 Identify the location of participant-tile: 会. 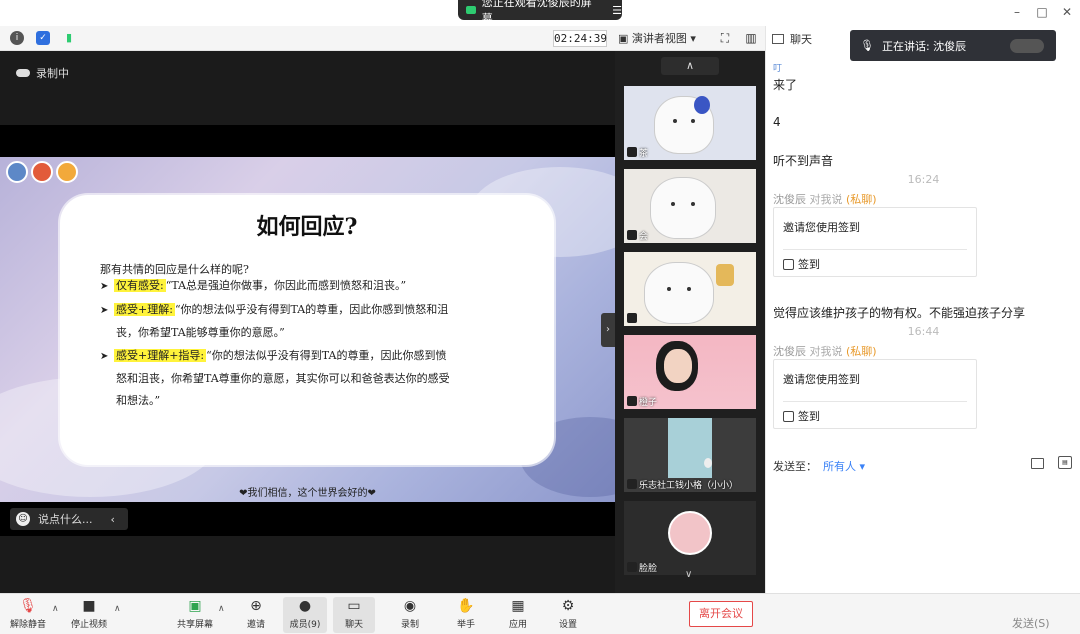
(690, 206).